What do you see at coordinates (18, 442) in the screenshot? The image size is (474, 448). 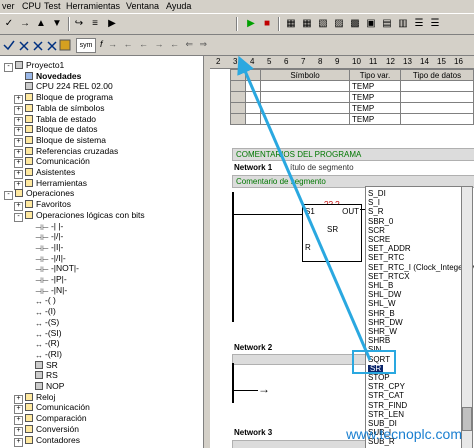 I see `expand-icon: +` at bounding box center [18, 442].